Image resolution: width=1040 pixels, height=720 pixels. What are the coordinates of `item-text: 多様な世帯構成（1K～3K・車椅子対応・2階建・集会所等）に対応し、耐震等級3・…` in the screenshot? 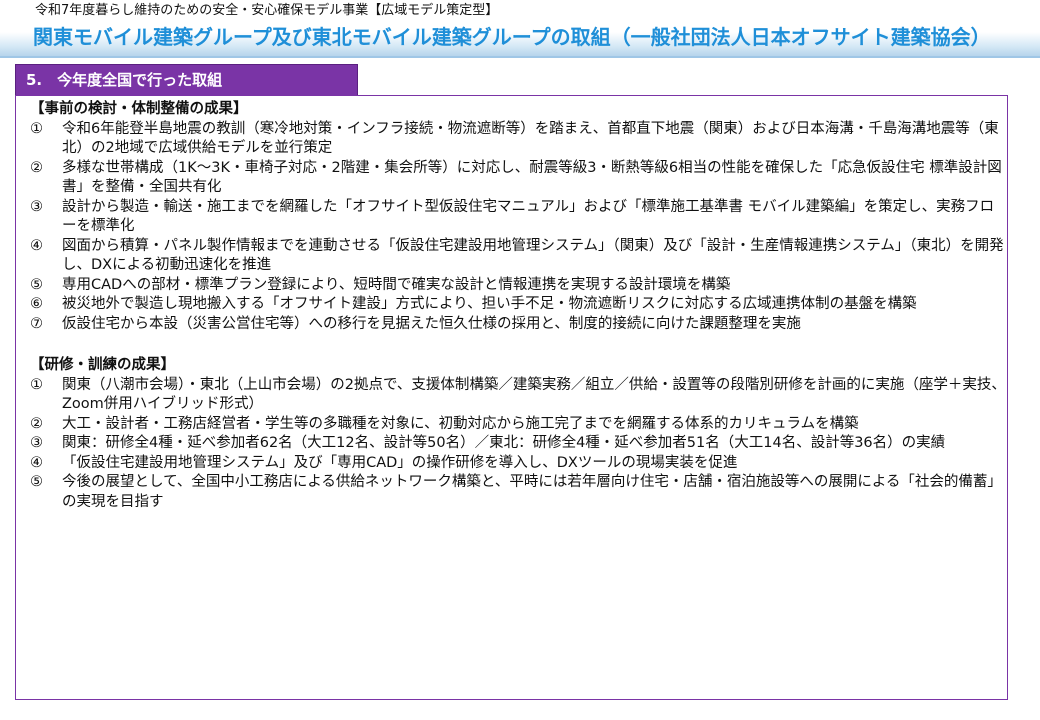 It's located at (532, 177).